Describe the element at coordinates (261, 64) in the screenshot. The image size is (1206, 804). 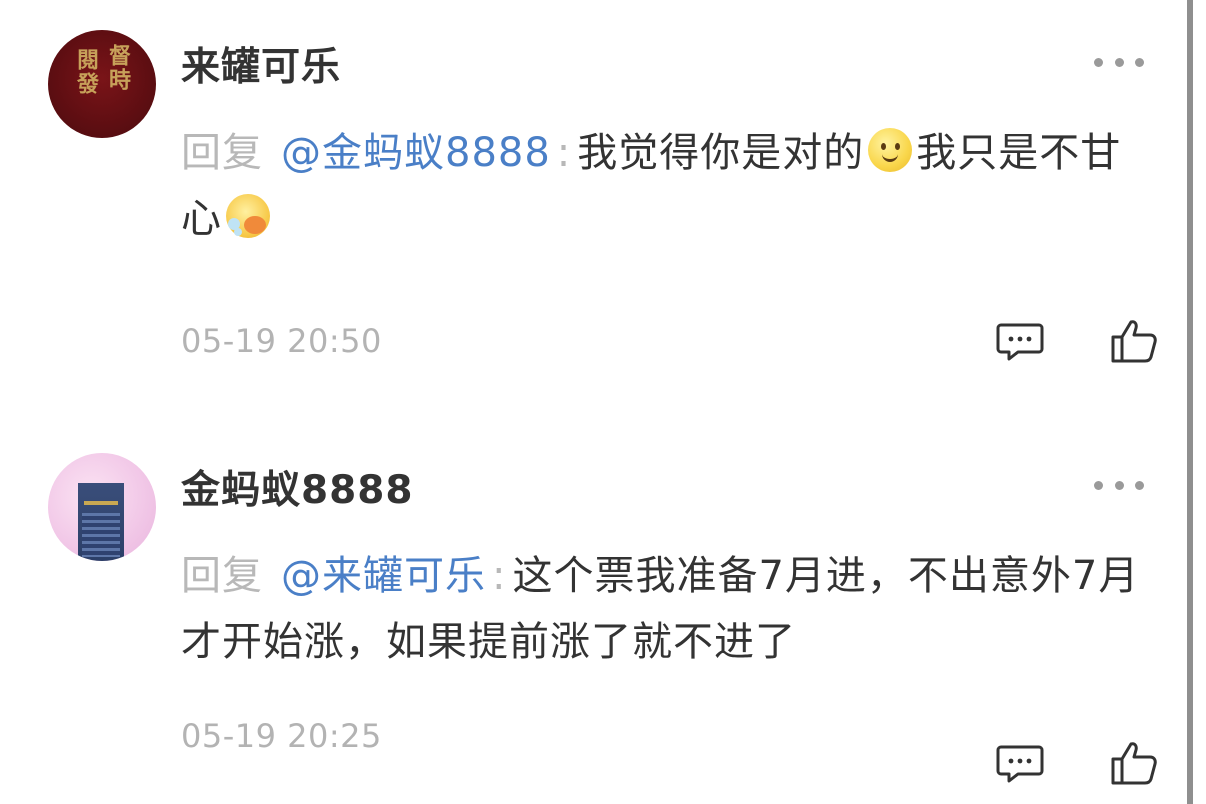
I see `username: 来罐可乐` at that location.